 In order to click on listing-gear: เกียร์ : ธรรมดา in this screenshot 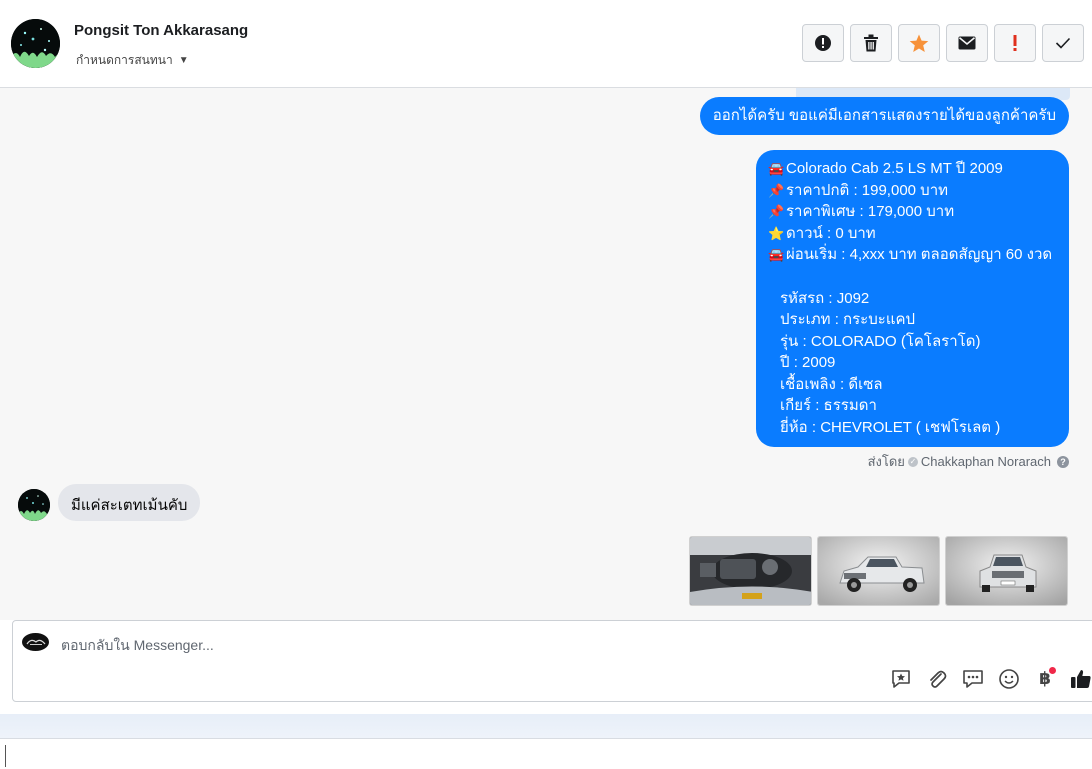, I will do `click(828, 405)`.